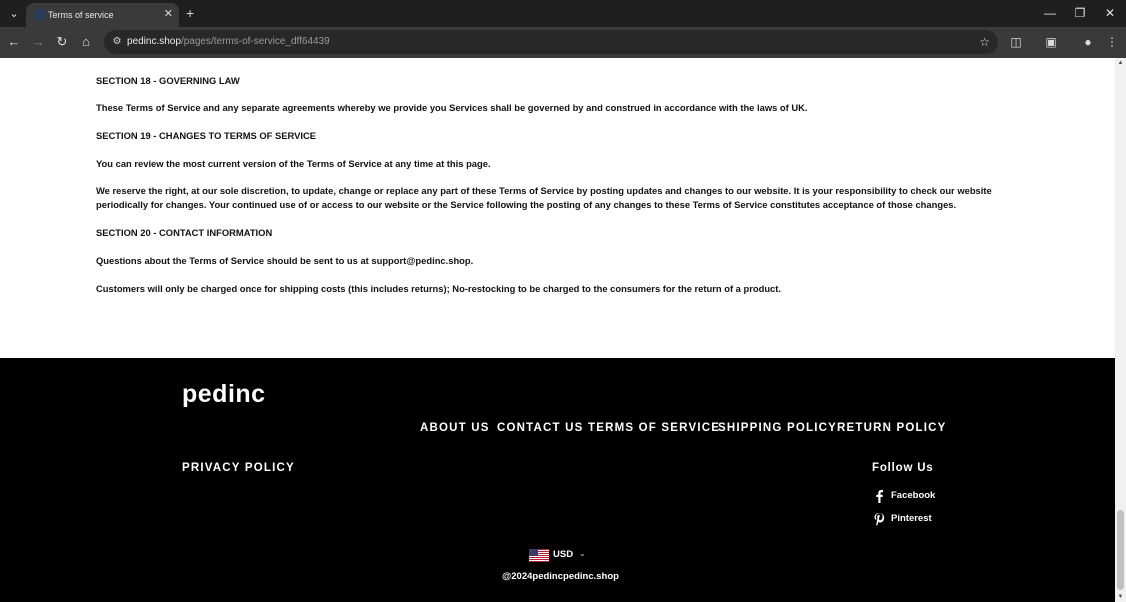 This screenshot has height=602, width=1126. Describe the element at coordinates (81, 15) in the screenshot. I see `tab-title: Terms of service` at that location.